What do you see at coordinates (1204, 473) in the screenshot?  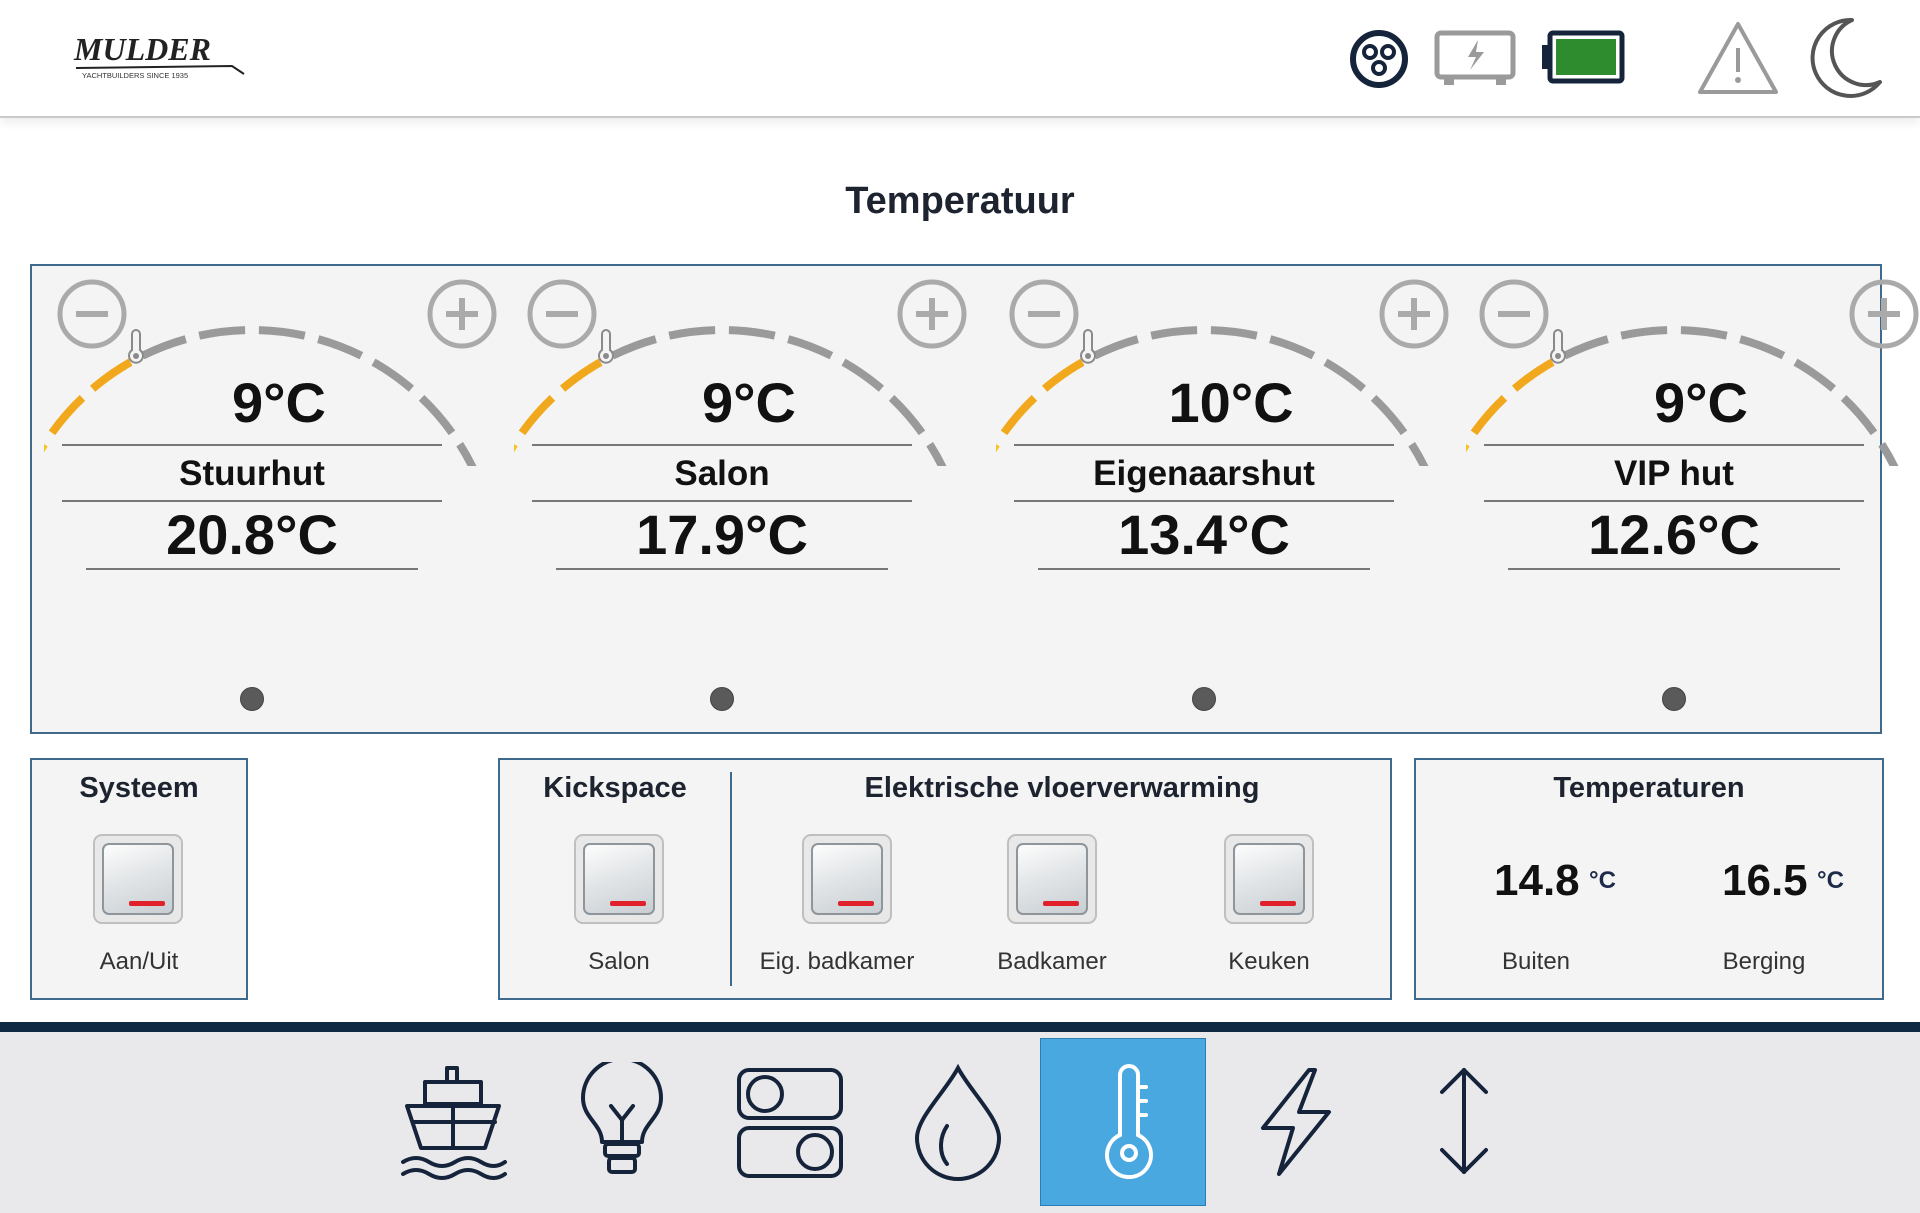 I see `zone-name: Eigenaarshut` at bounding box center [1204, 473].